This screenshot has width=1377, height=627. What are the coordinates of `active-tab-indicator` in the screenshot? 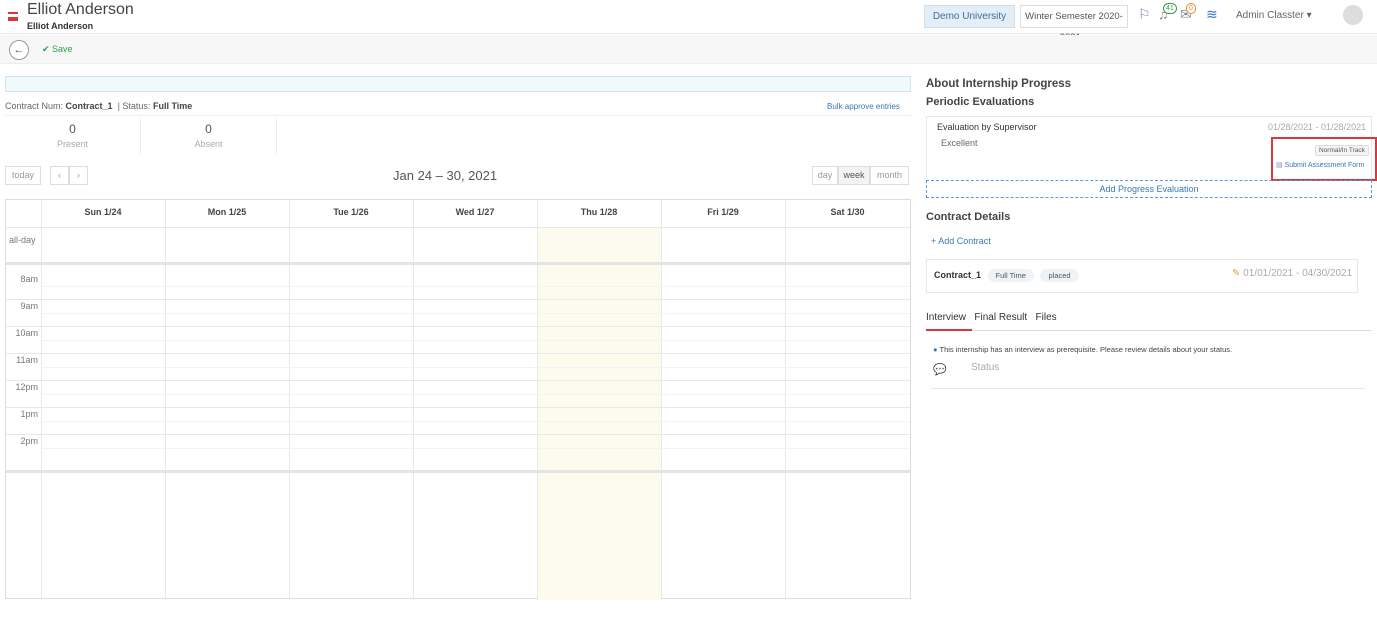 It's located at (949, 330).